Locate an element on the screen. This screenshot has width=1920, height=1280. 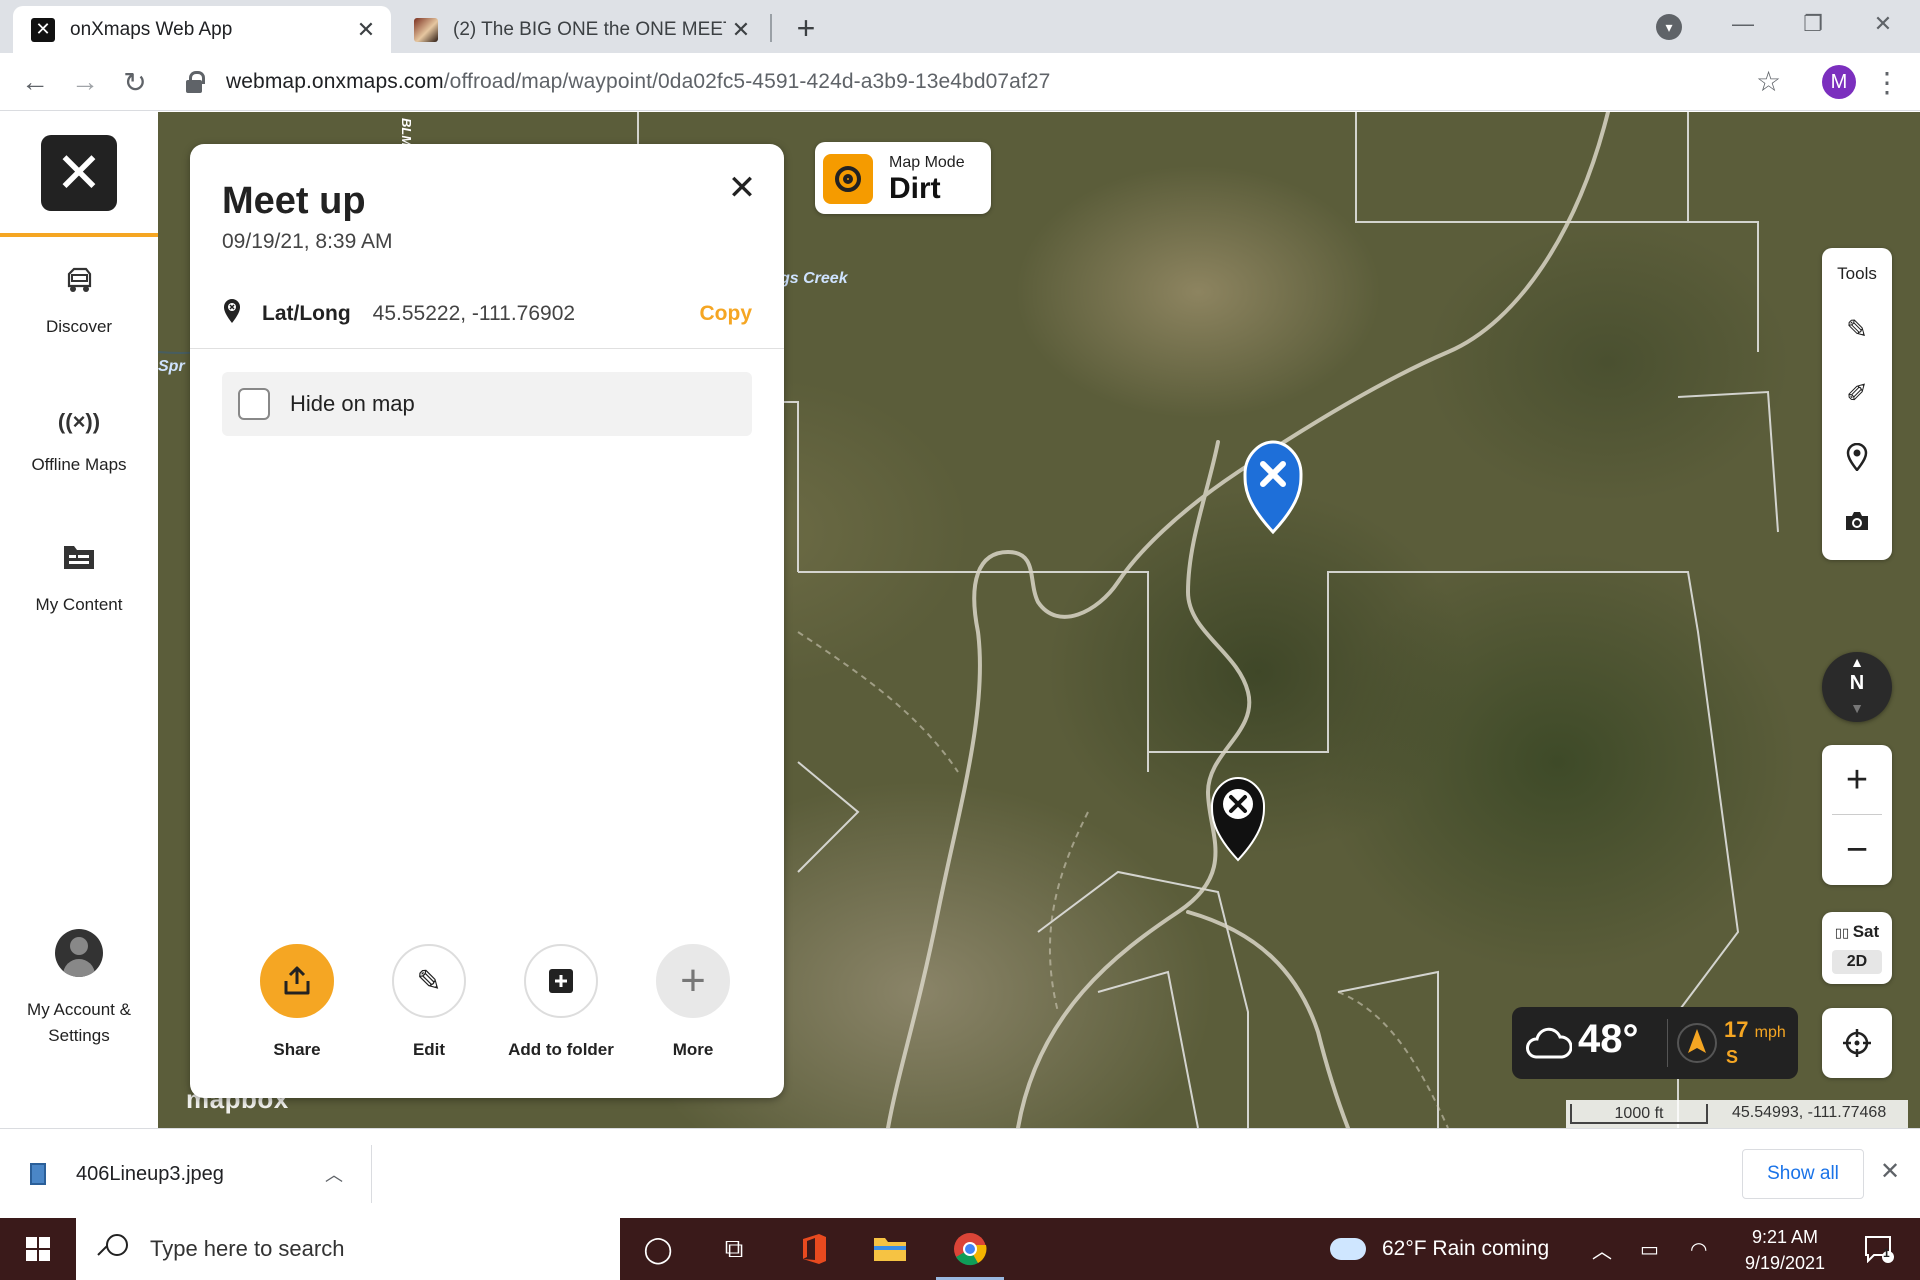
notification-count: 1 is located at coordinates (1886, 1253).